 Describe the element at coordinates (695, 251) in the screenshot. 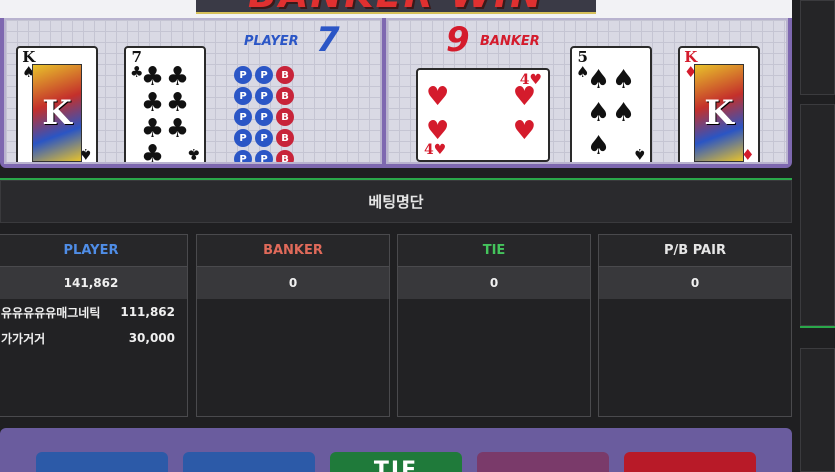

I see `column-title: P/B PAIR` at that location.